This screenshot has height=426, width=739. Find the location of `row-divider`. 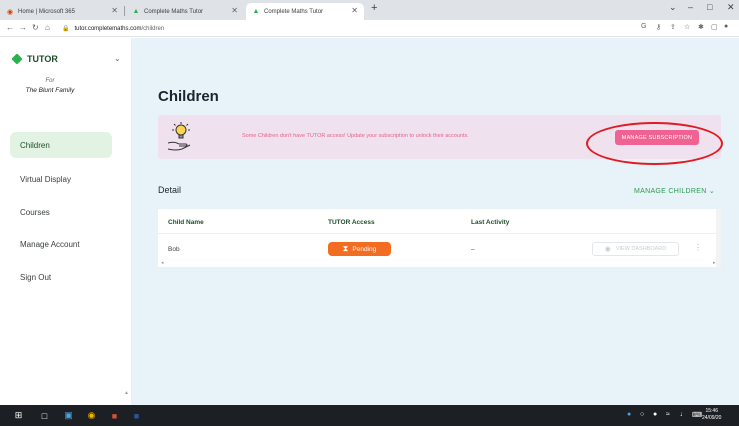

row-divider is located at coordinates (439, 233).